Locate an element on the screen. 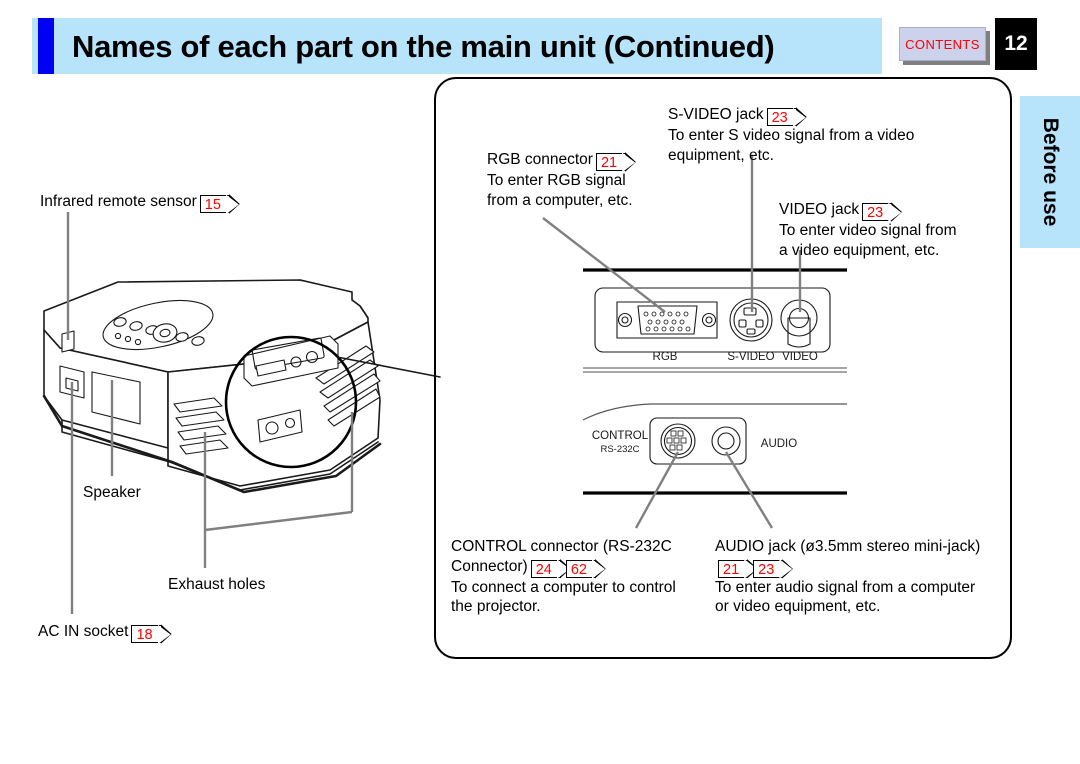 Image resolution: width=1080 pixels, height=764 pixels. section-tab-before-use: Before use is located at coordinates (1050, 172).